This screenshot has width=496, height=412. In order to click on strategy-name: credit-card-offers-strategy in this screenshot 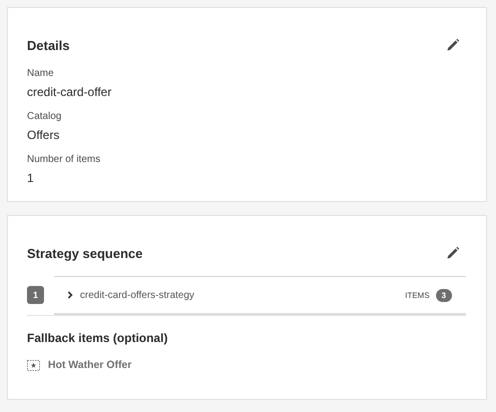, I will do `click(138, 295)`.